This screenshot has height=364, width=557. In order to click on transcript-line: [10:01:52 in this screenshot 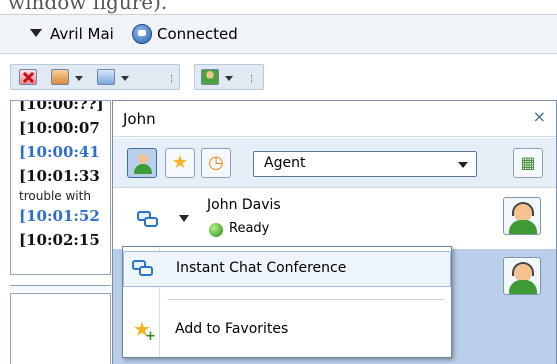, I will do `click(59, 216)`.